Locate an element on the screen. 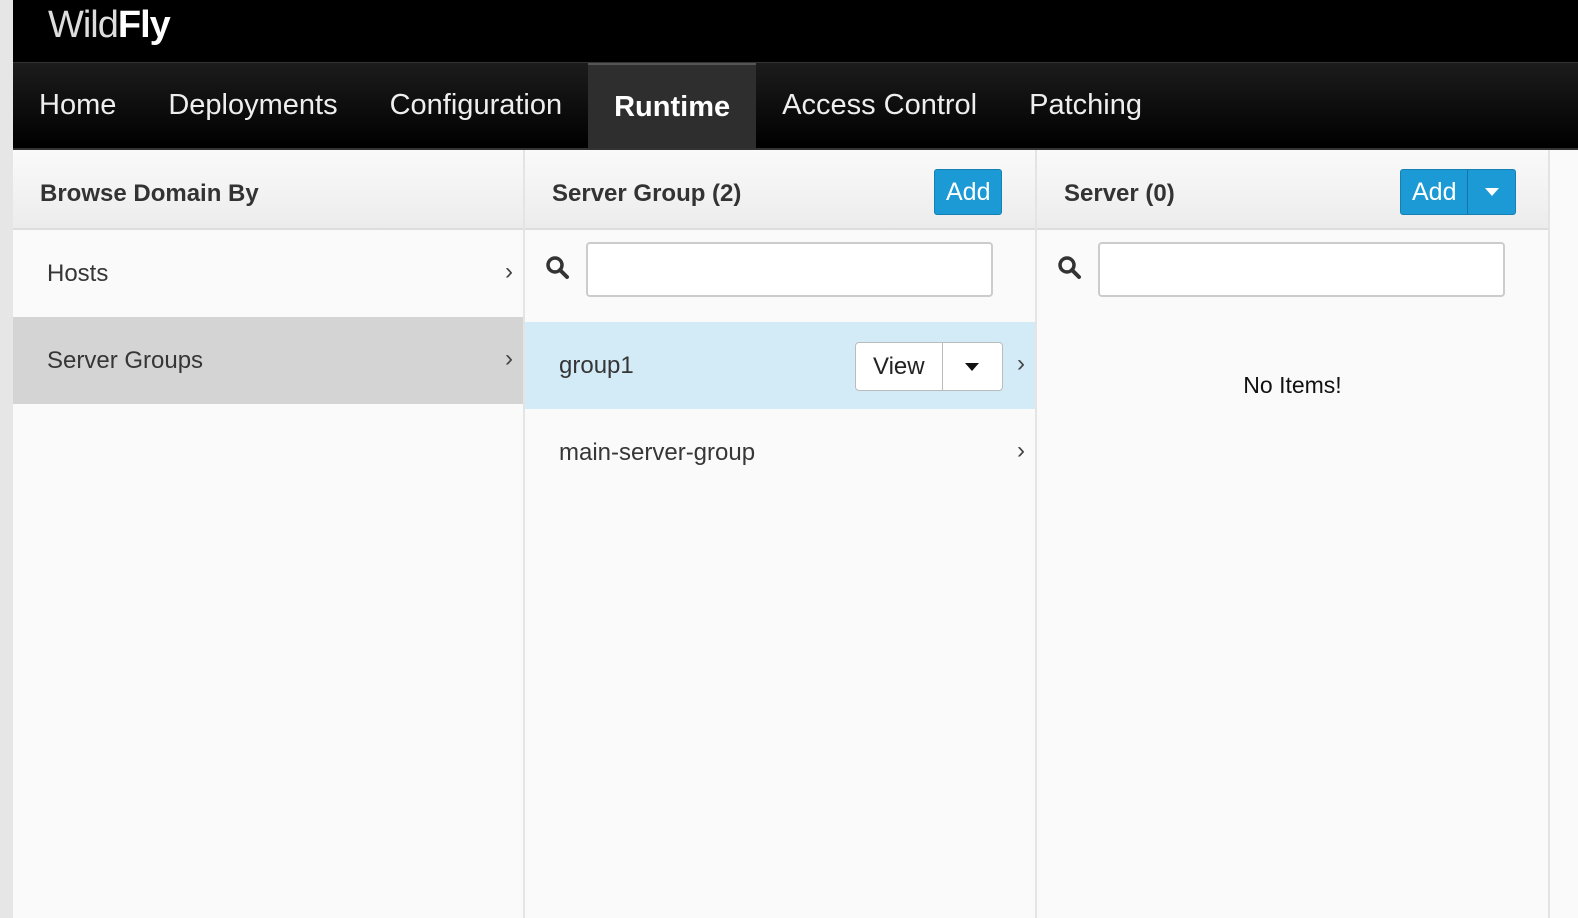 The height and width of the screenshot is (918, 1578). list-item-main-server-group: main-server-group › is located at coordinates (780, 452).